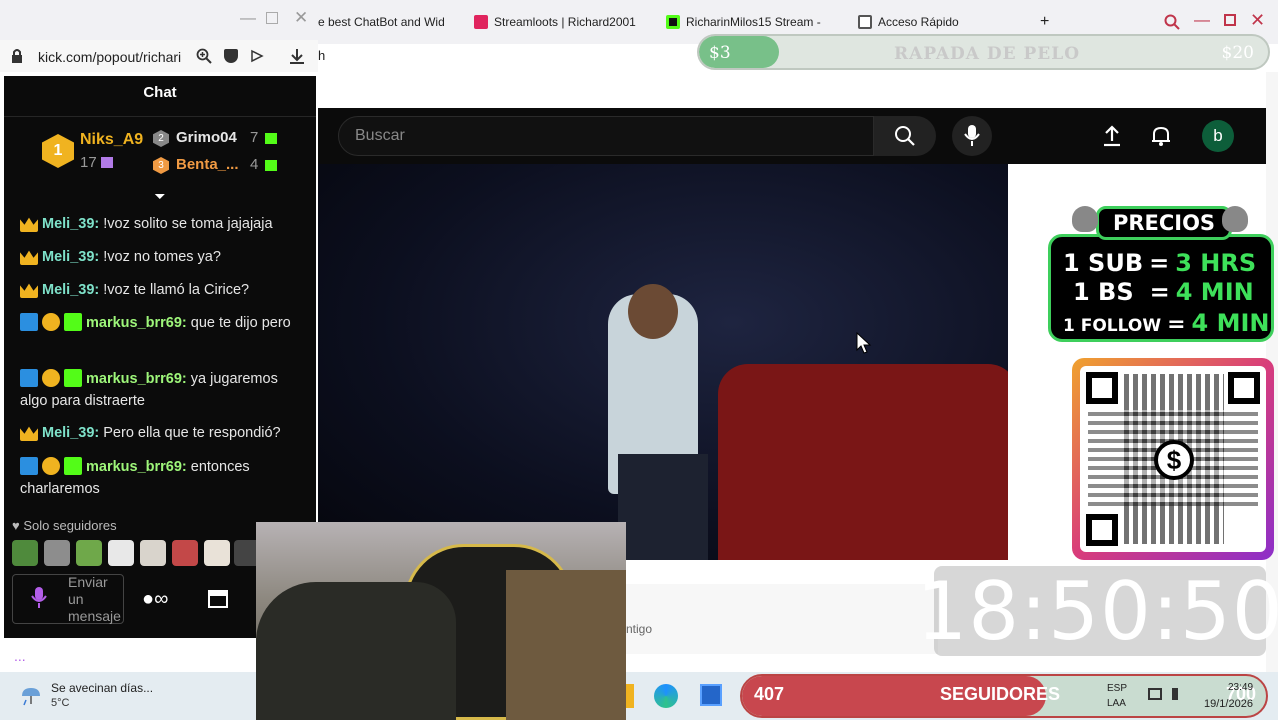 The width and height of the screenshot is (1278, 720). What do you see at coordinates (17, 56) in the screenshot?
I see `lock-icon` at bounding box center [17, 56].